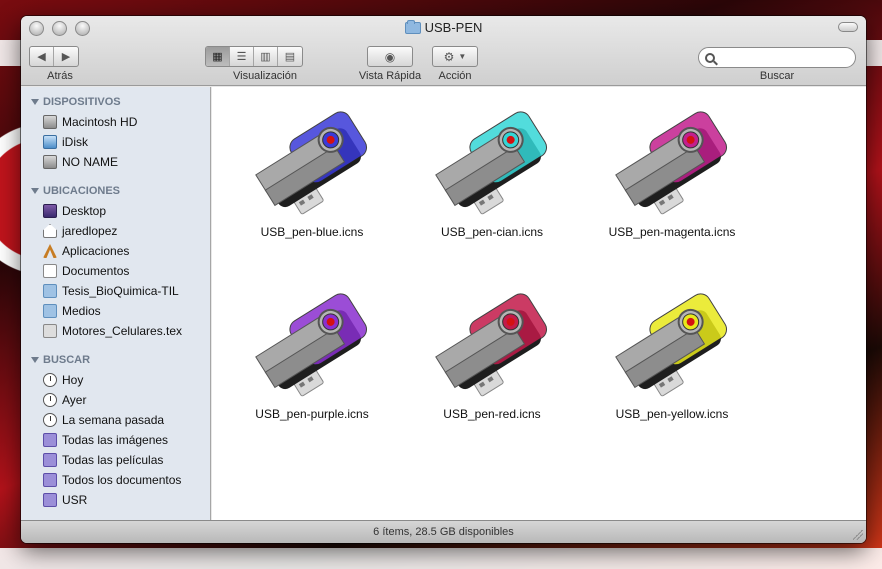 The height and width of the screenshot is (569, 882). I want to click on list-view-button: ☰, so click(242, 56).